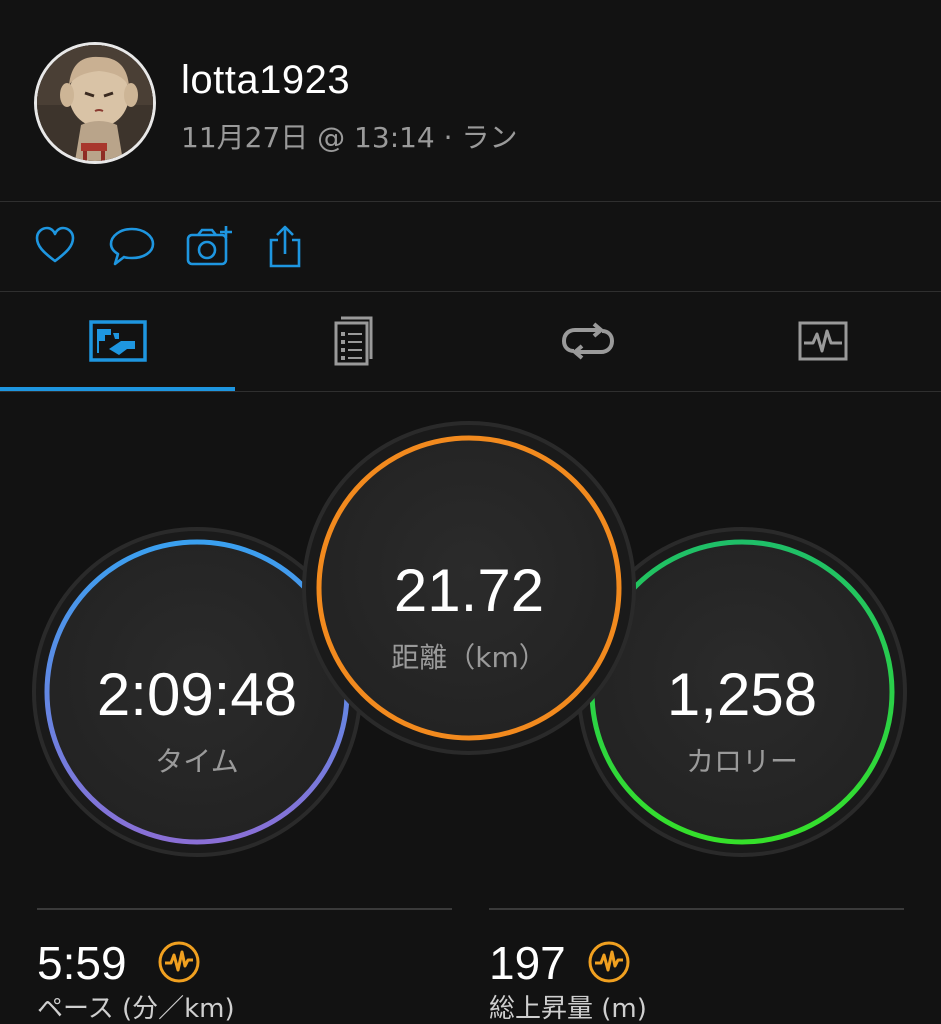 This screenshot has width=941, height=1024. I want to click on pace-label: ペース (分／km), so click(136, 1009).